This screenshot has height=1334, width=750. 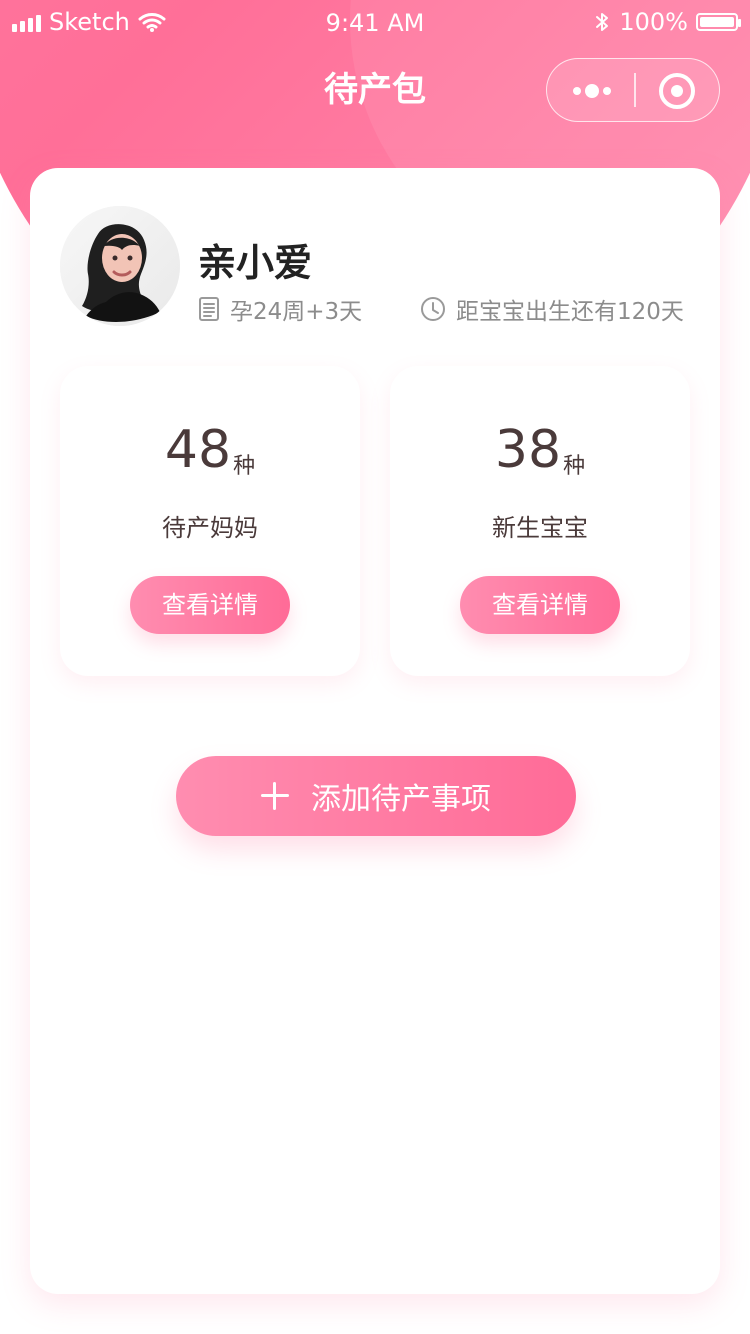 I want to click on stat-card-baby: 38种 新生宝宝 查看详情, so click(x=540, y=521).